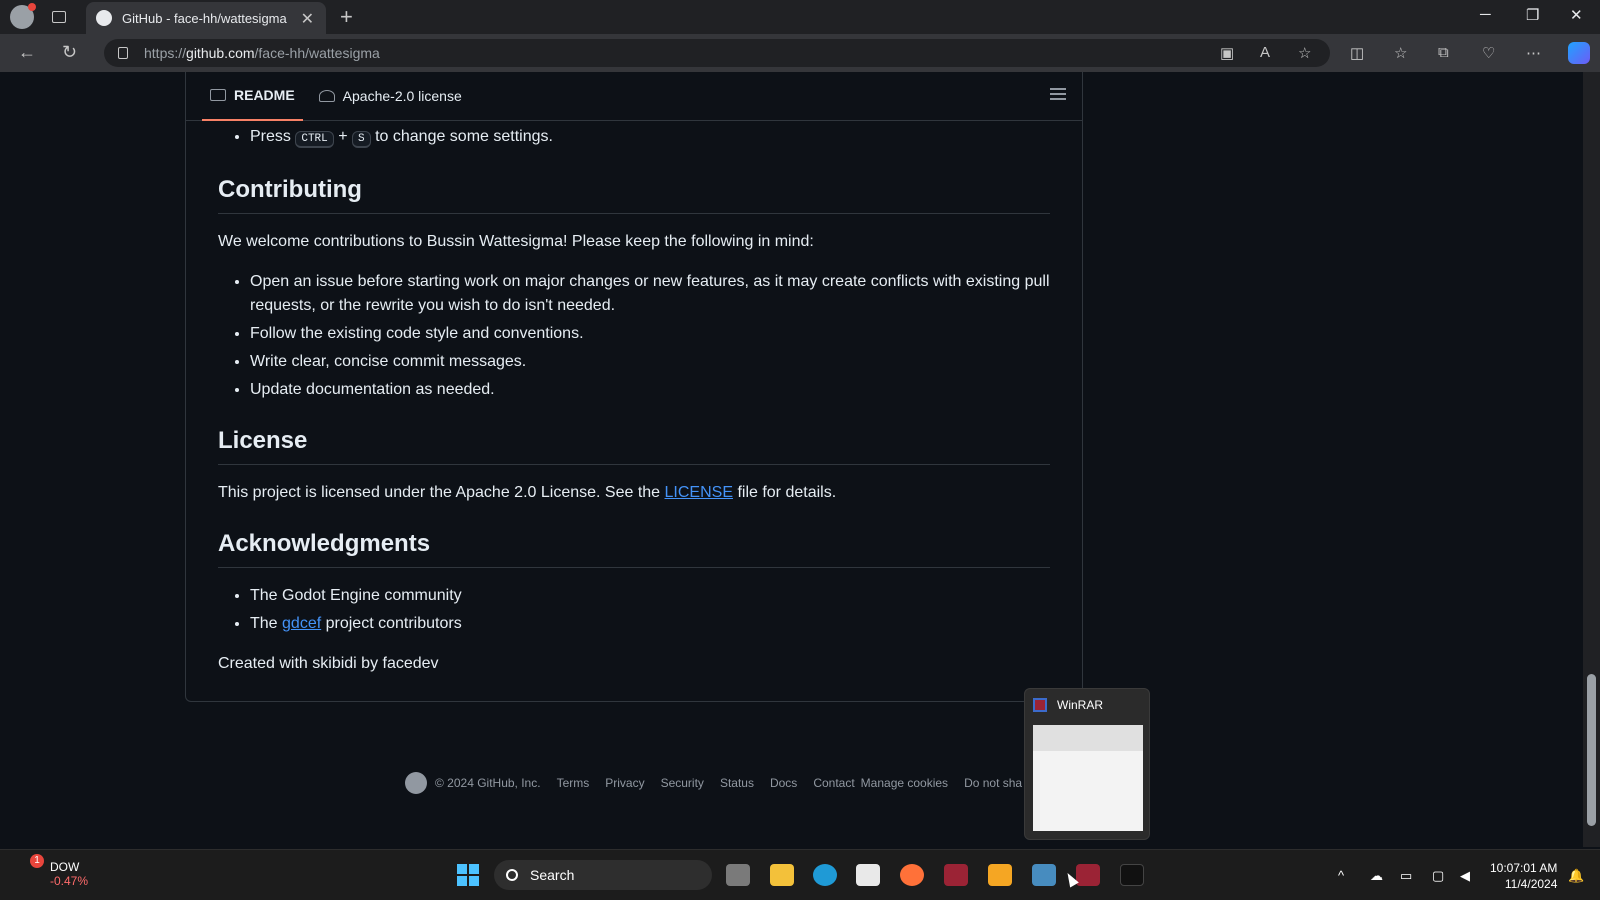  Describe the element at coordinates (27, 52) in the screenshot. I see `back-button: ←` at that location.